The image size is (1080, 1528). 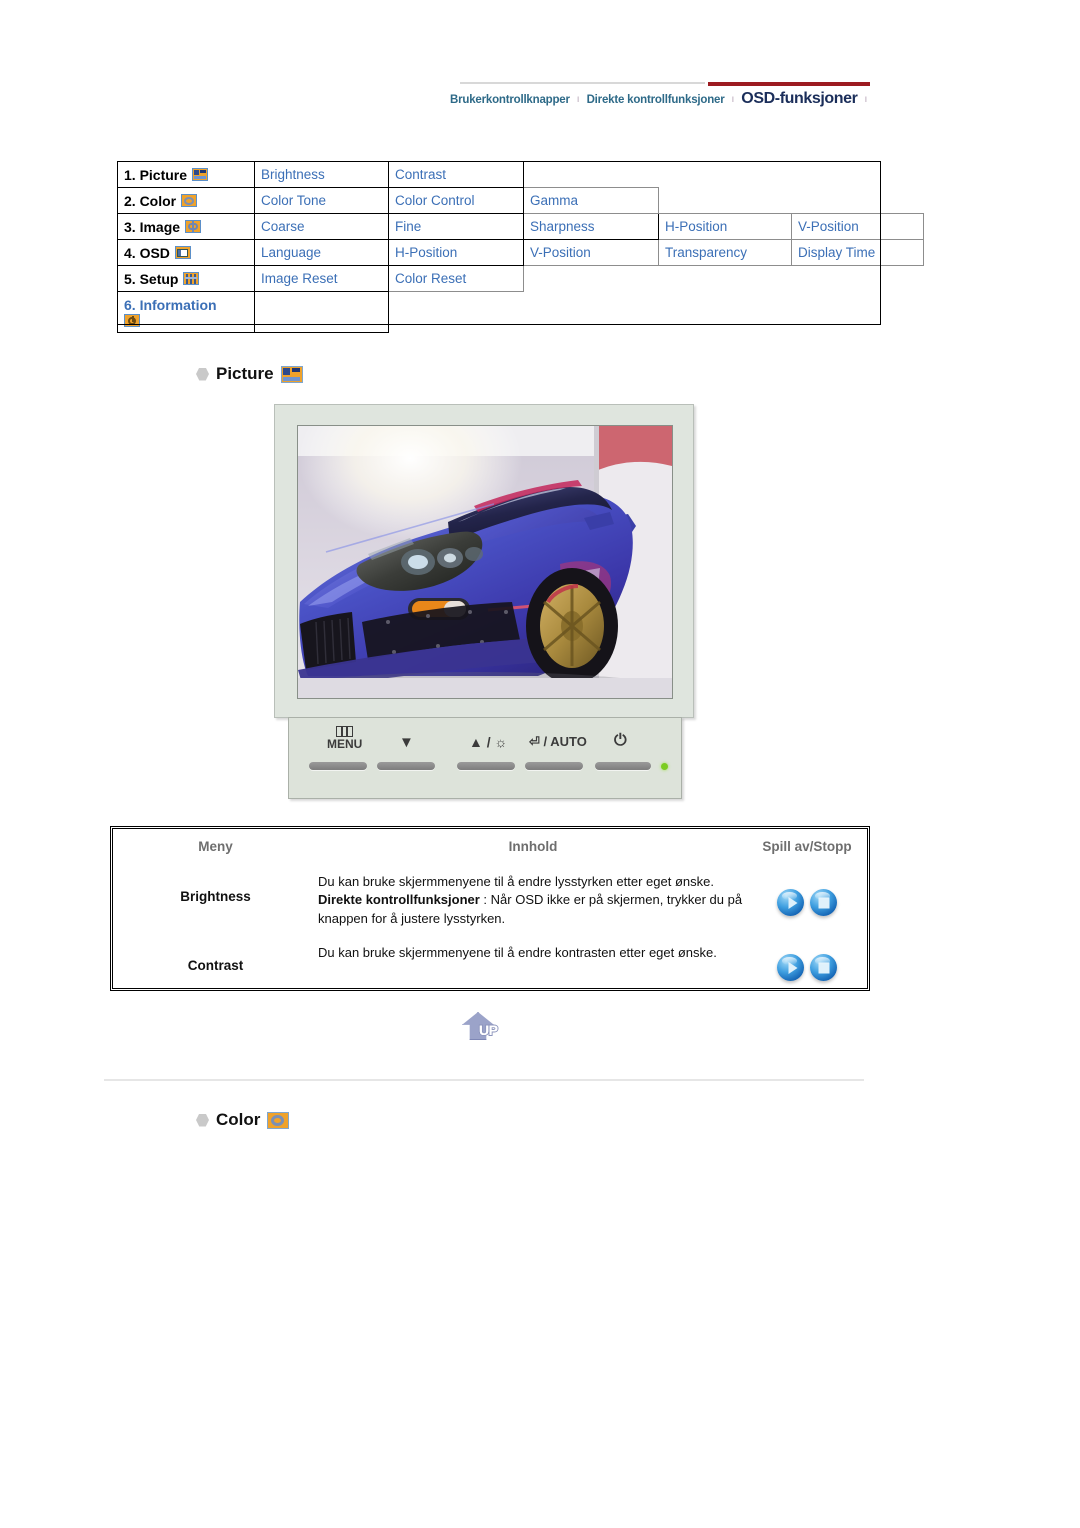 I want to click on control-label-enter-auto: ⏎ / AUTO, so click(x=558, y=741).